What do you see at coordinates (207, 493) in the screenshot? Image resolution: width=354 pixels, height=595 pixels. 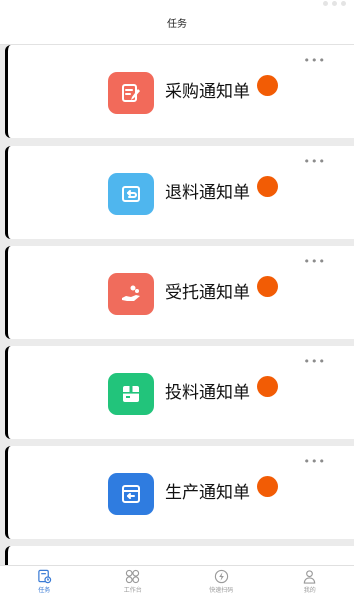 I see `task-label: 生产通知单` at bounding box center [207, 493].